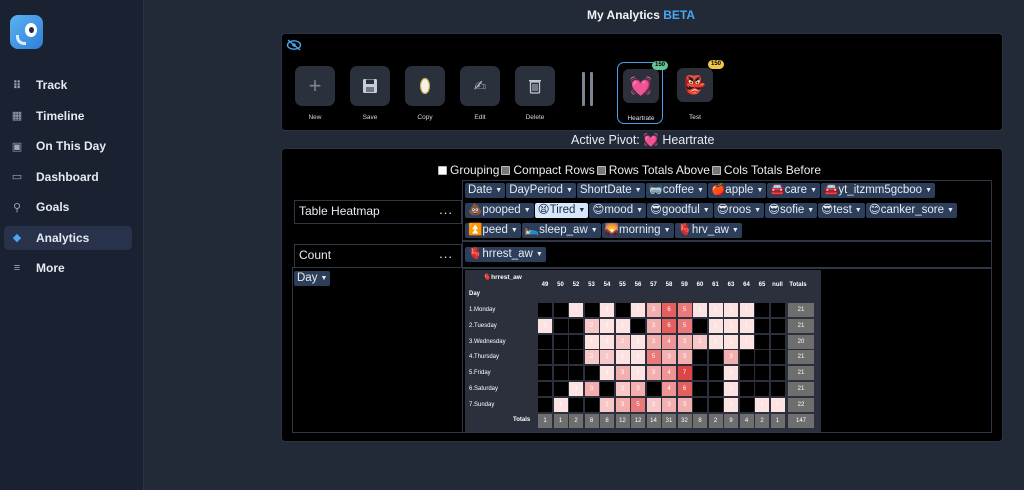 The width and height of the screenshot is (1024, 490). What do you see at coordinates (505, 254) in the screenshot?
I see `field-chip: 🫀hrrest_aw ▼` at bounding box center [505, 254].